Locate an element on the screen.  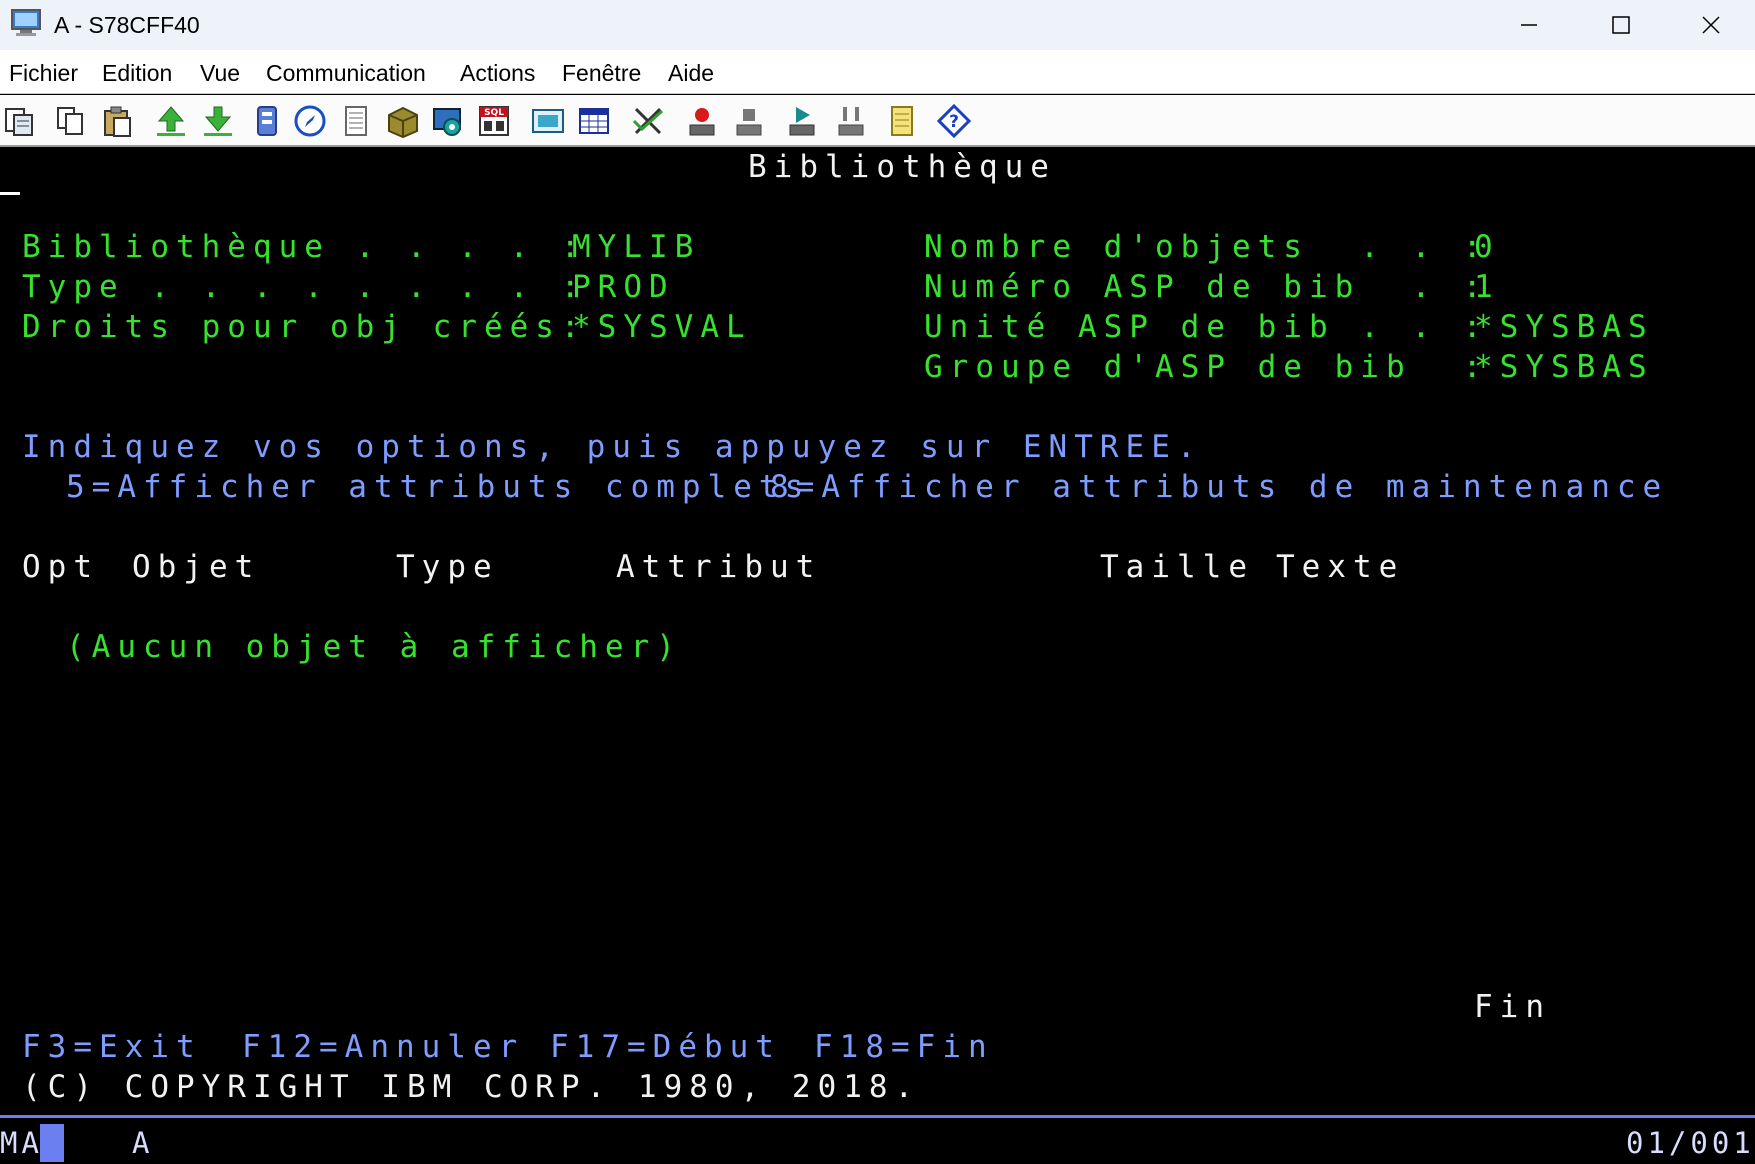
fkey-f12-cancel: F12=Annuler is located at coordinates (383, 1047).